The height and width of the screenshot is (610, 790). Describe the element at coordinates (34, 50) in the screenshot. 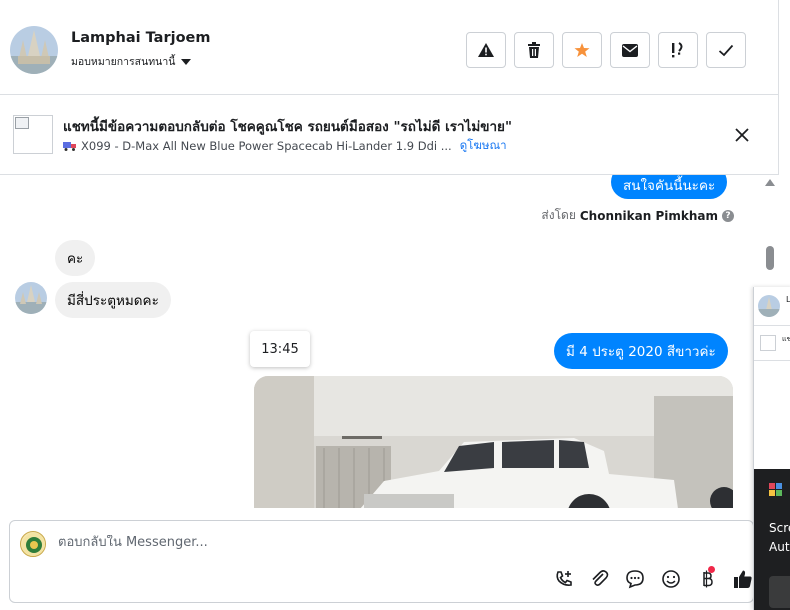

I see `contact-avatar` at that location.